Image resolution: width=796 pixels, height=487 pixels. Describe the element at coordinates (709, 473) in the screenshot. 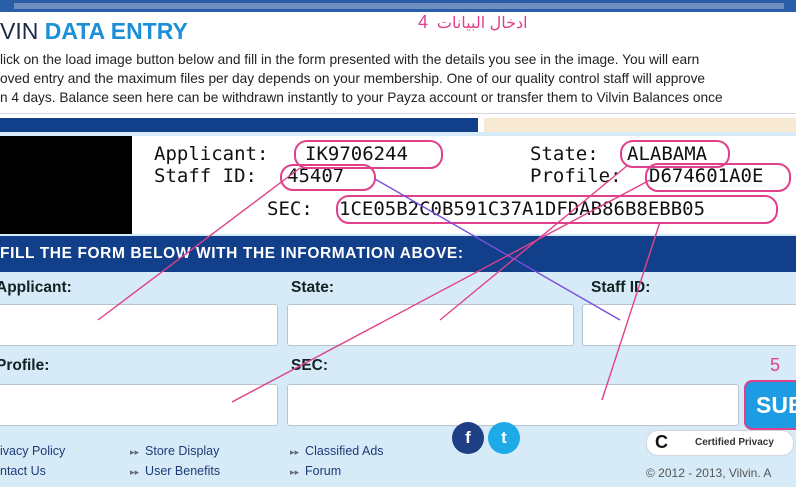

I see `copyright-text: © 2012 - 2013, Vilvin. A` at that location.